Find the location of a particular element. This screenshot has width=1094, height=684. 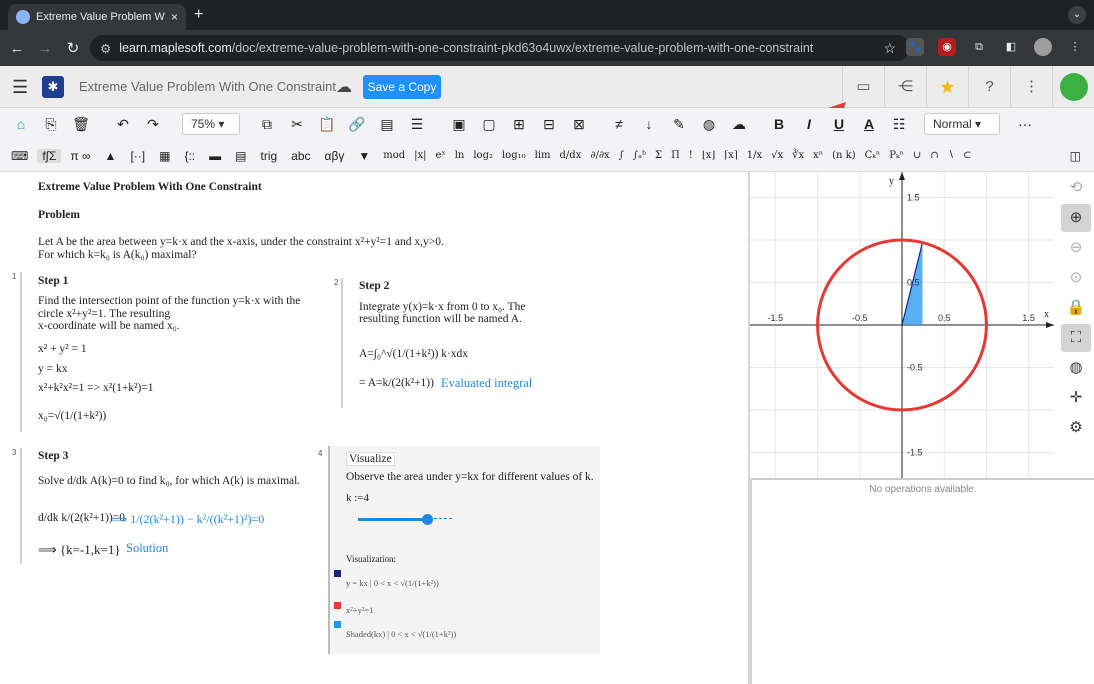

zoom-out-icon: ⊖ is located at coordinates (1076, 248).